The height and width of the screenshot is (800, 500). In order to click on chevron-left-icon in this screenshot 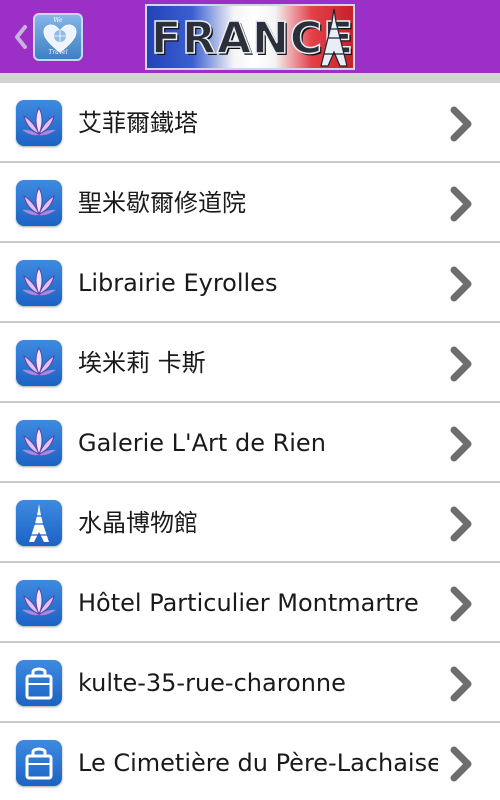, I will do `click(21, 37)`.